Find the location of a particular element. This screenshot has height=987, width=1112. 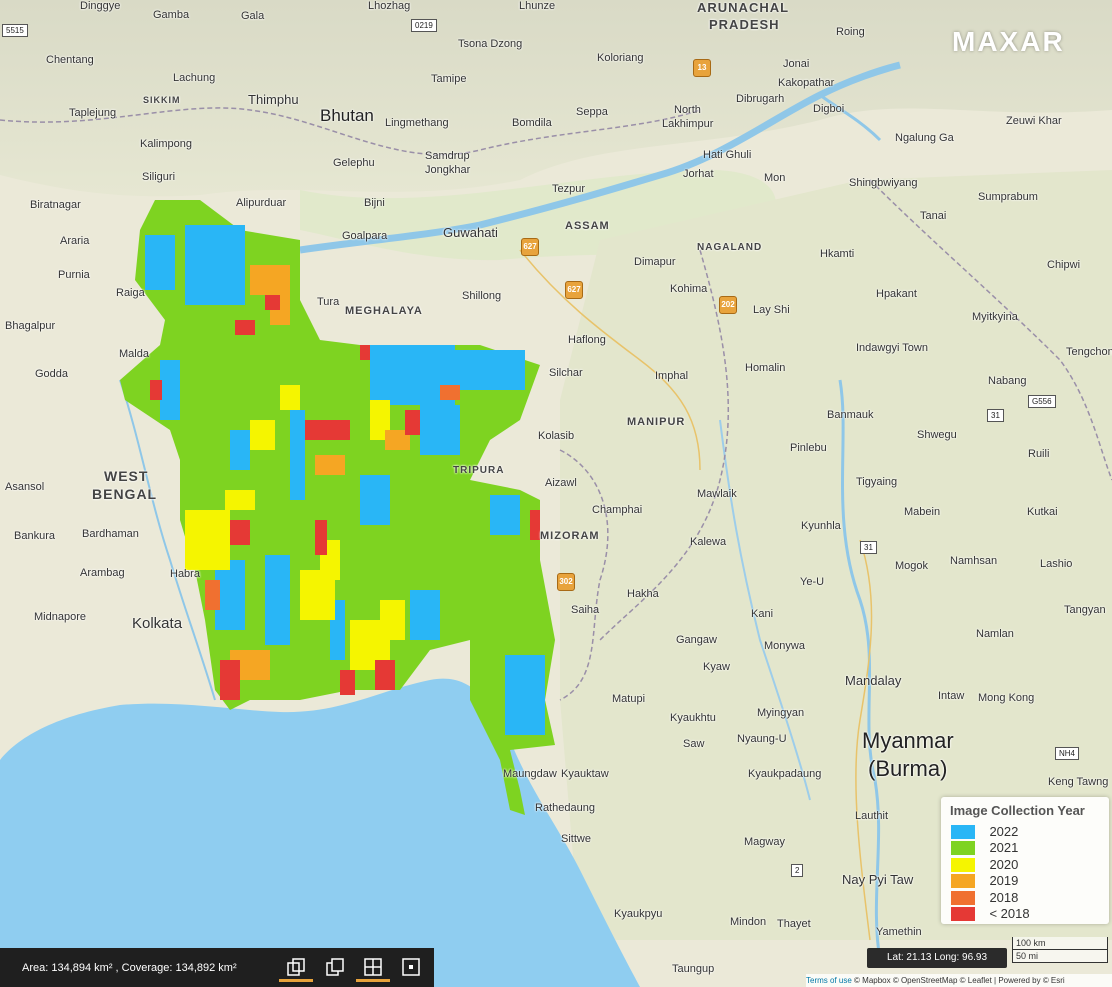

label-dibrugarh: Dibrugarh is located at coordinates (760, 99).